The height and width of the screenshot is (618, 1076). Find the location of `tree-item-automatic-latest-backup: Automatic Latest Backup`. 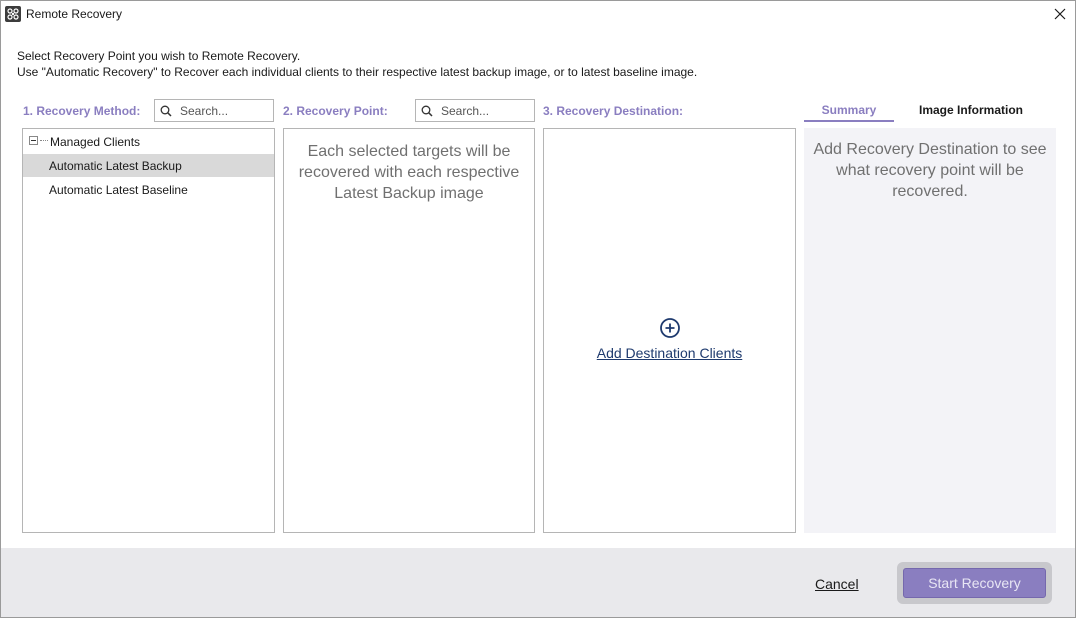

tree-item-automatic-latest-backup: Automatic Latest Backup is located at coordinates (148, 165).